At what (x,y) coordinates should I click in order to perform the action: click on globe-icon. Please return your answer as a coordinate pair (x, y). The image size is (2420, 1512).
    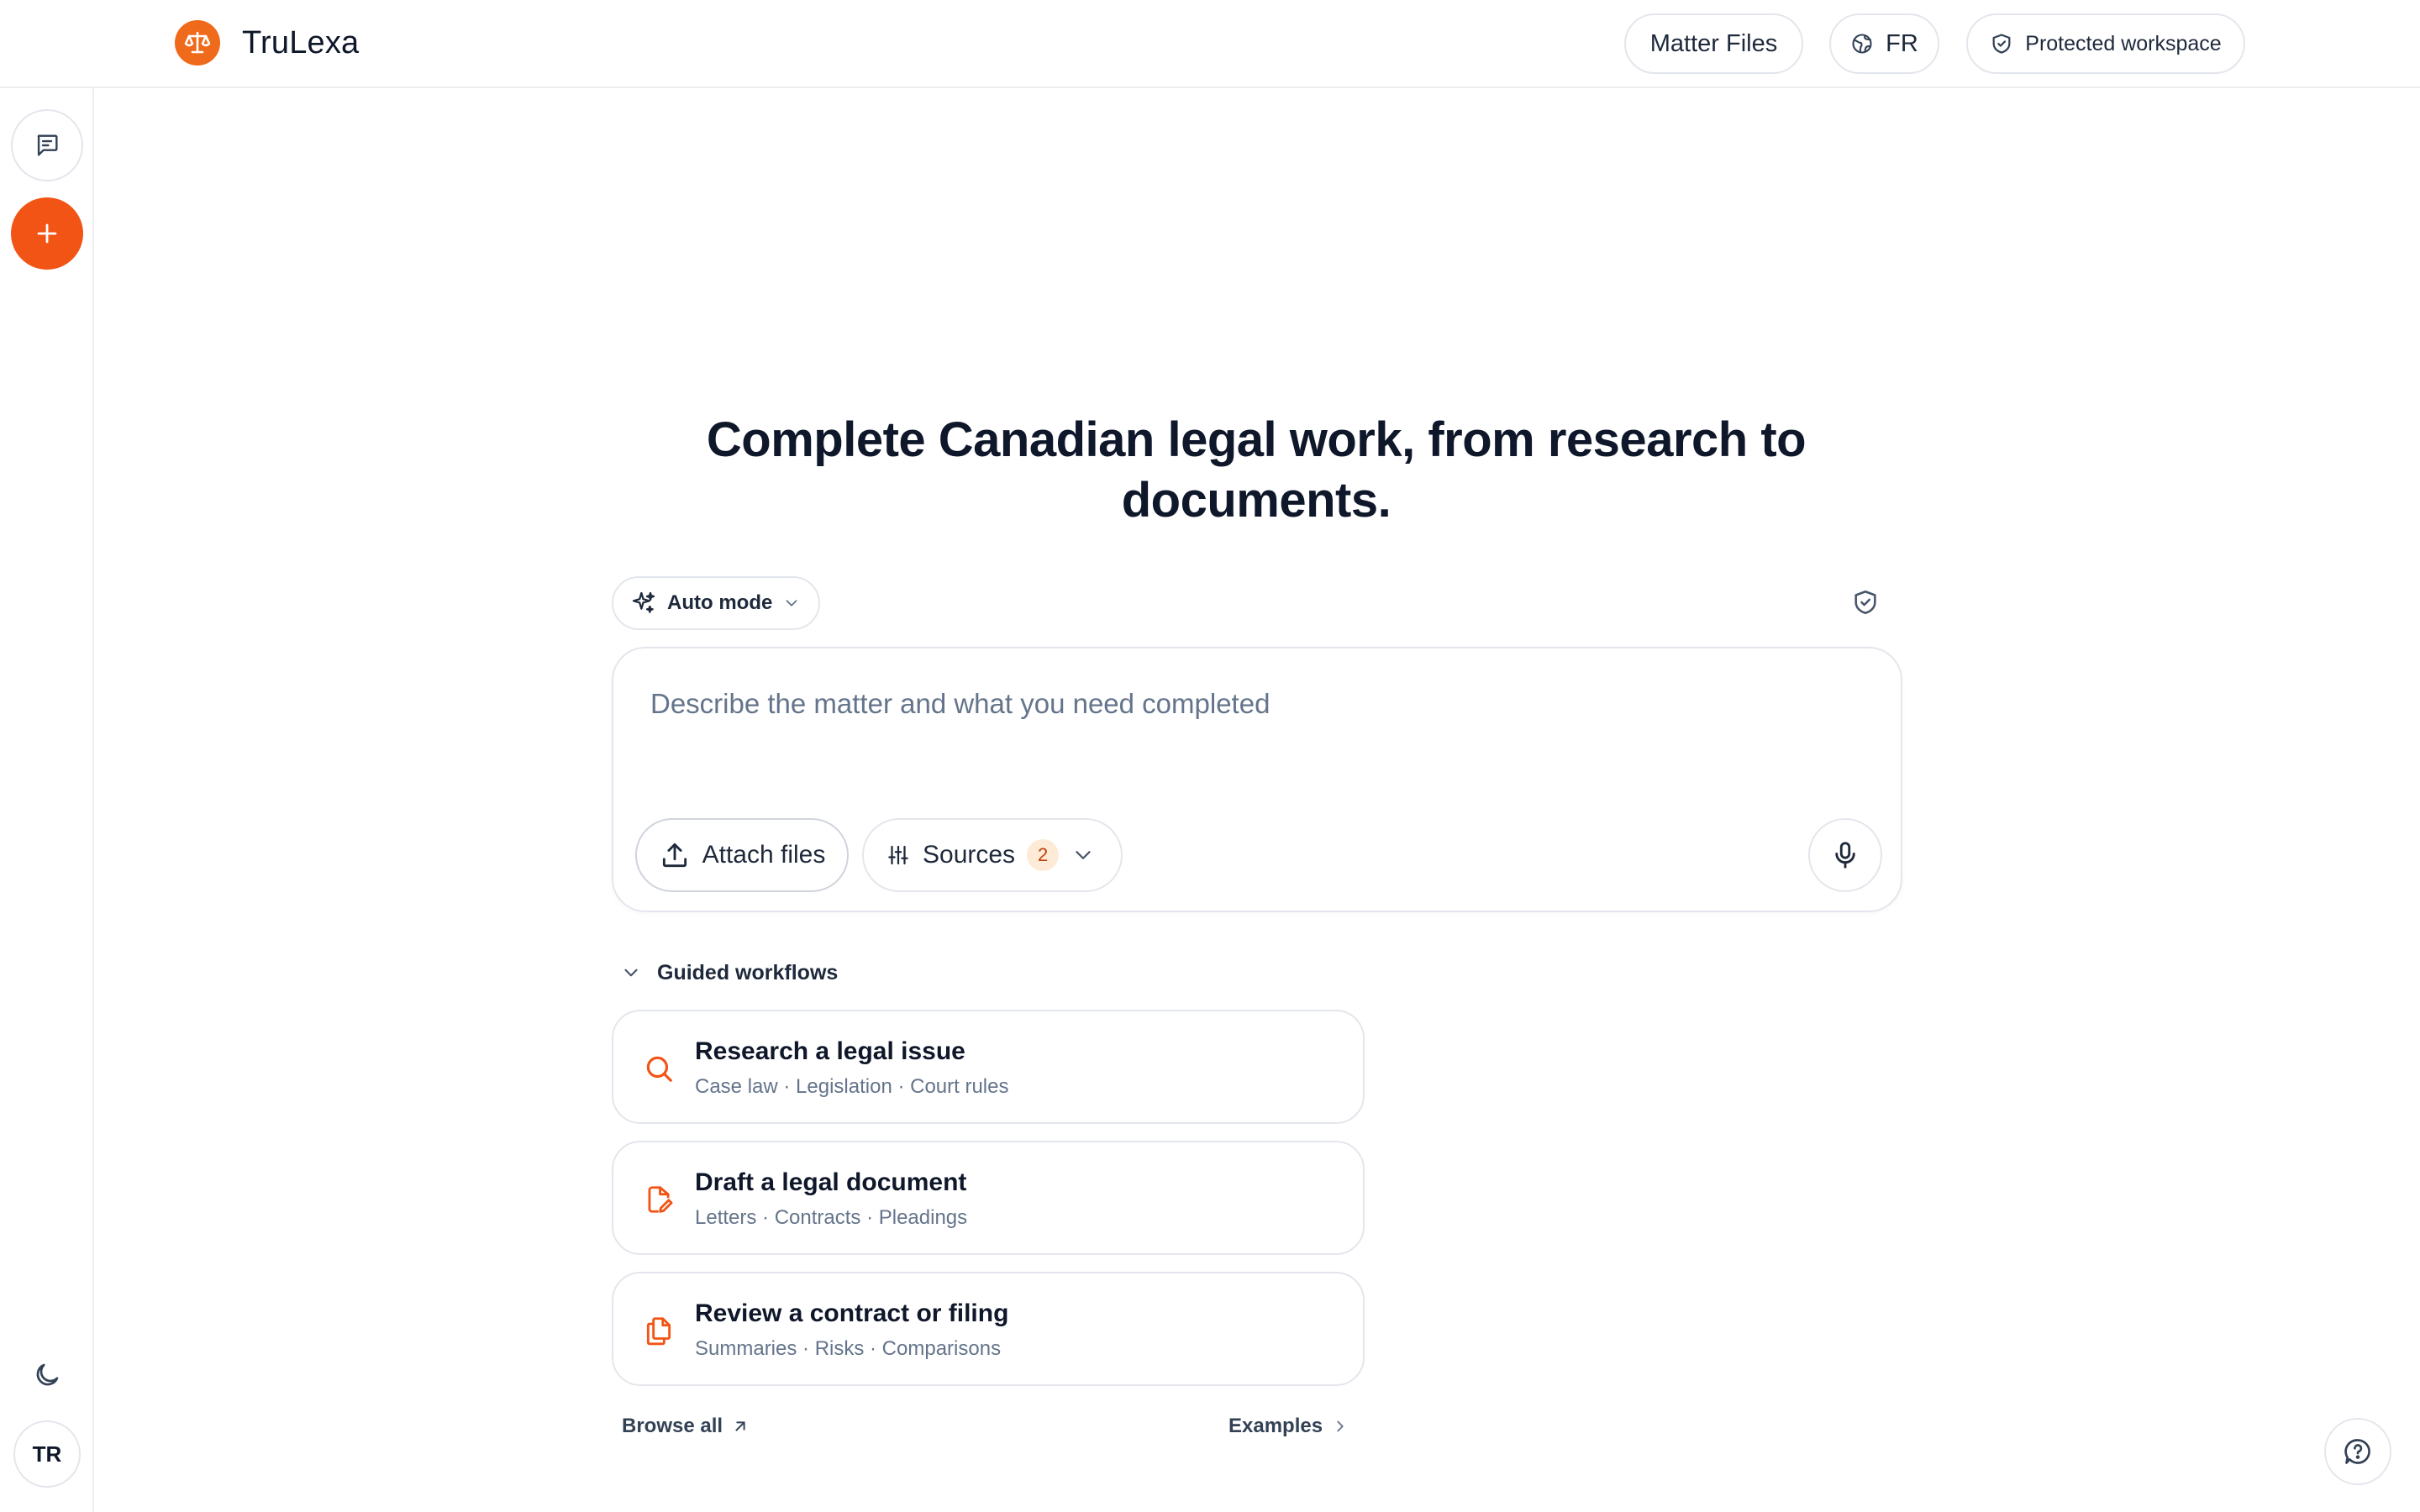
    Looking at the image, I should click on (1862, 43).